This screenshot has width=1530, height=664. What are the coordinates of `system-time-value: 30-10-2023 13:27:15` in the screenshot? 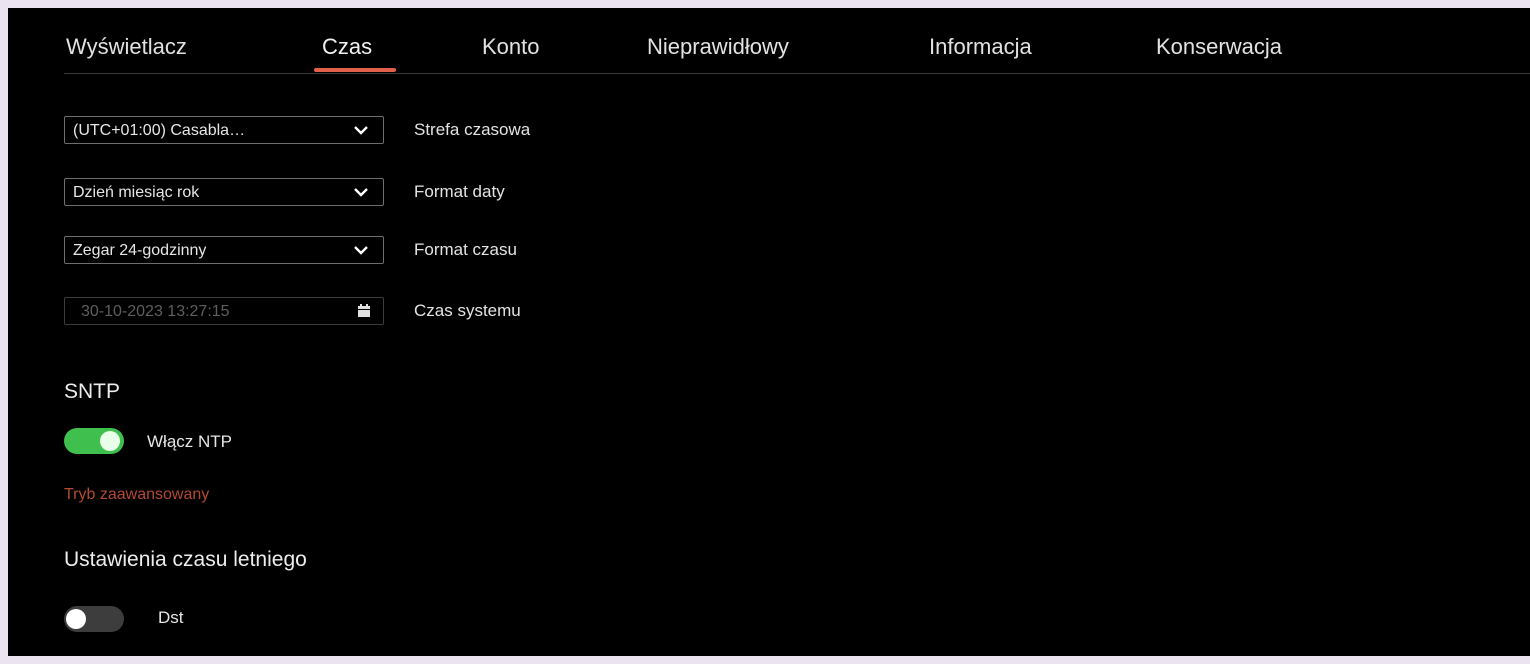 It's located at (155, 311).